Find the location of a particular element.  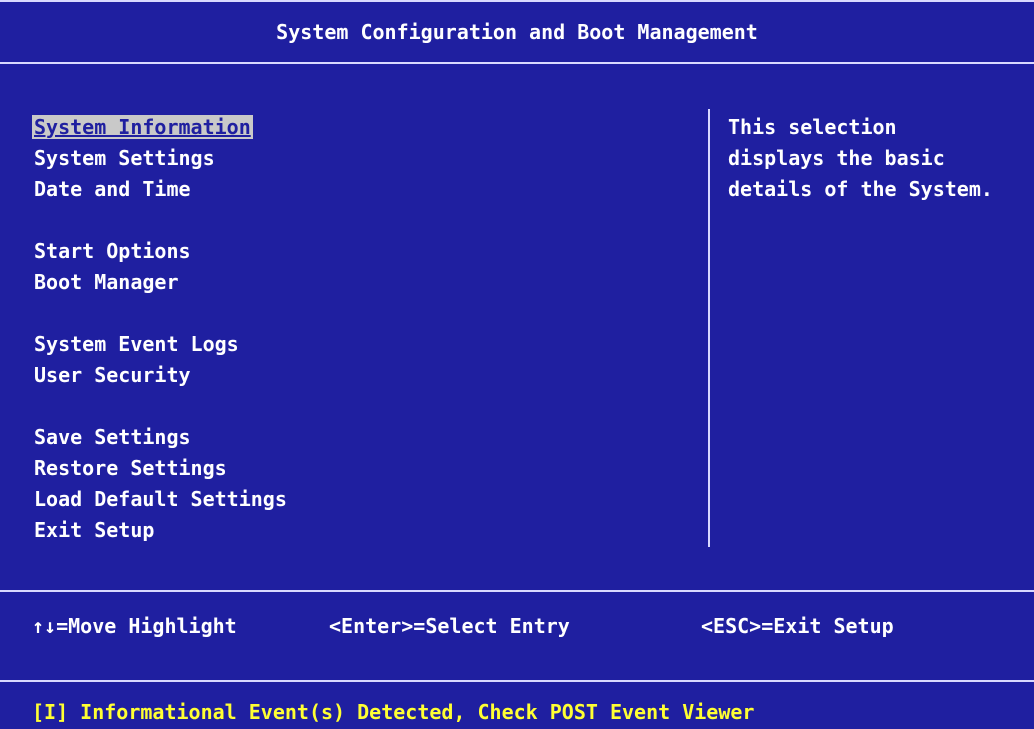

menu-item-date-and-time: Date and Time is located at coordinates (160, 189).